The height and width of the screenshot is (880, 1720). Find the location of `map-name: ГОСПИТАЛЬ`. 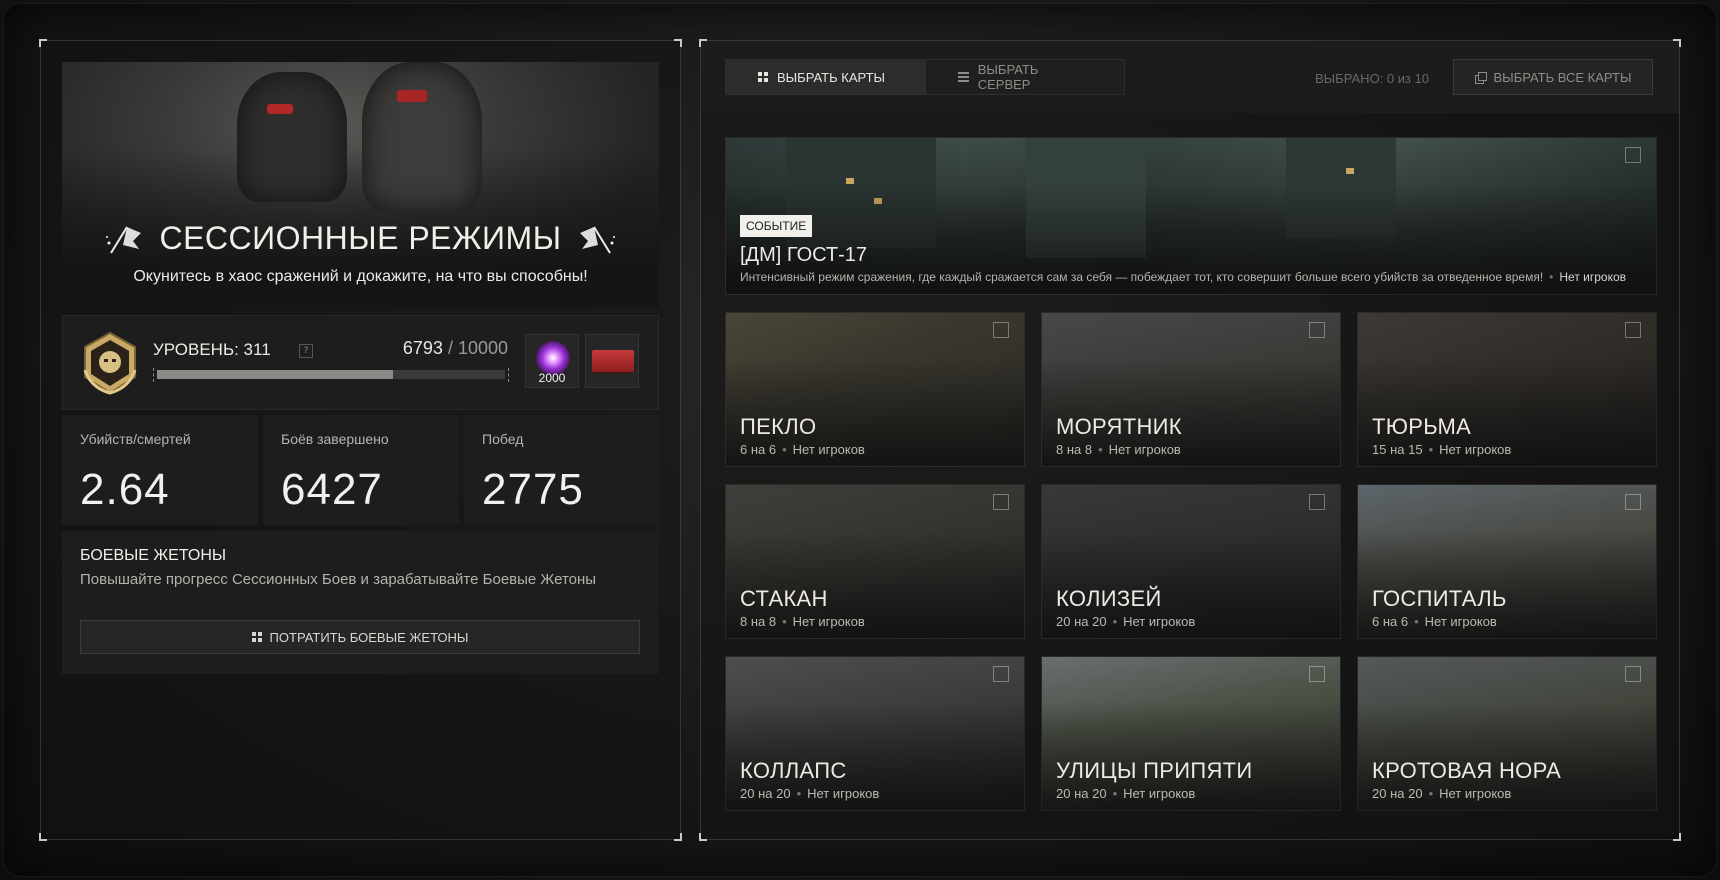

map-name: ГОСПИТАЛЬ is located at coordinates (1439, 598).